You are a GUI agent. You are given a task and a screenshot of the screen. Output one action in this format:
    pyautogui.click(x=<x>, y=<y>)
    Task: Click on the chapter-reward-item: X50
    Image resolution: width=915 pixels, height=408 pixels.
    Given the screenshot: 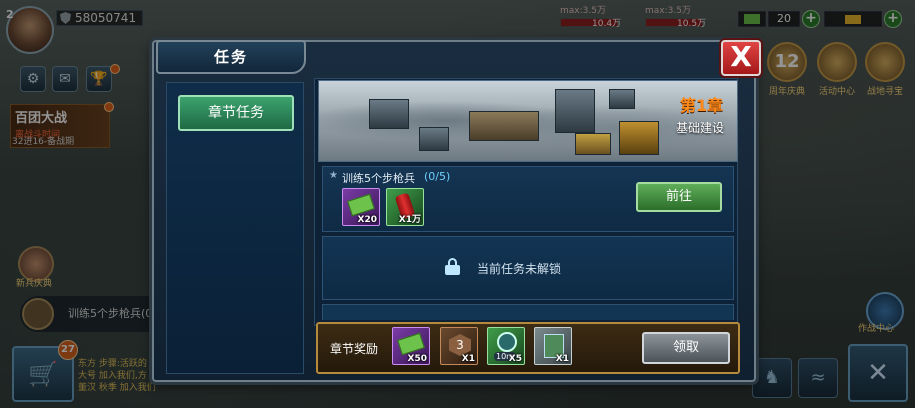 What is the action you would take?
    pyautogui.click(x=411, y=346)
    